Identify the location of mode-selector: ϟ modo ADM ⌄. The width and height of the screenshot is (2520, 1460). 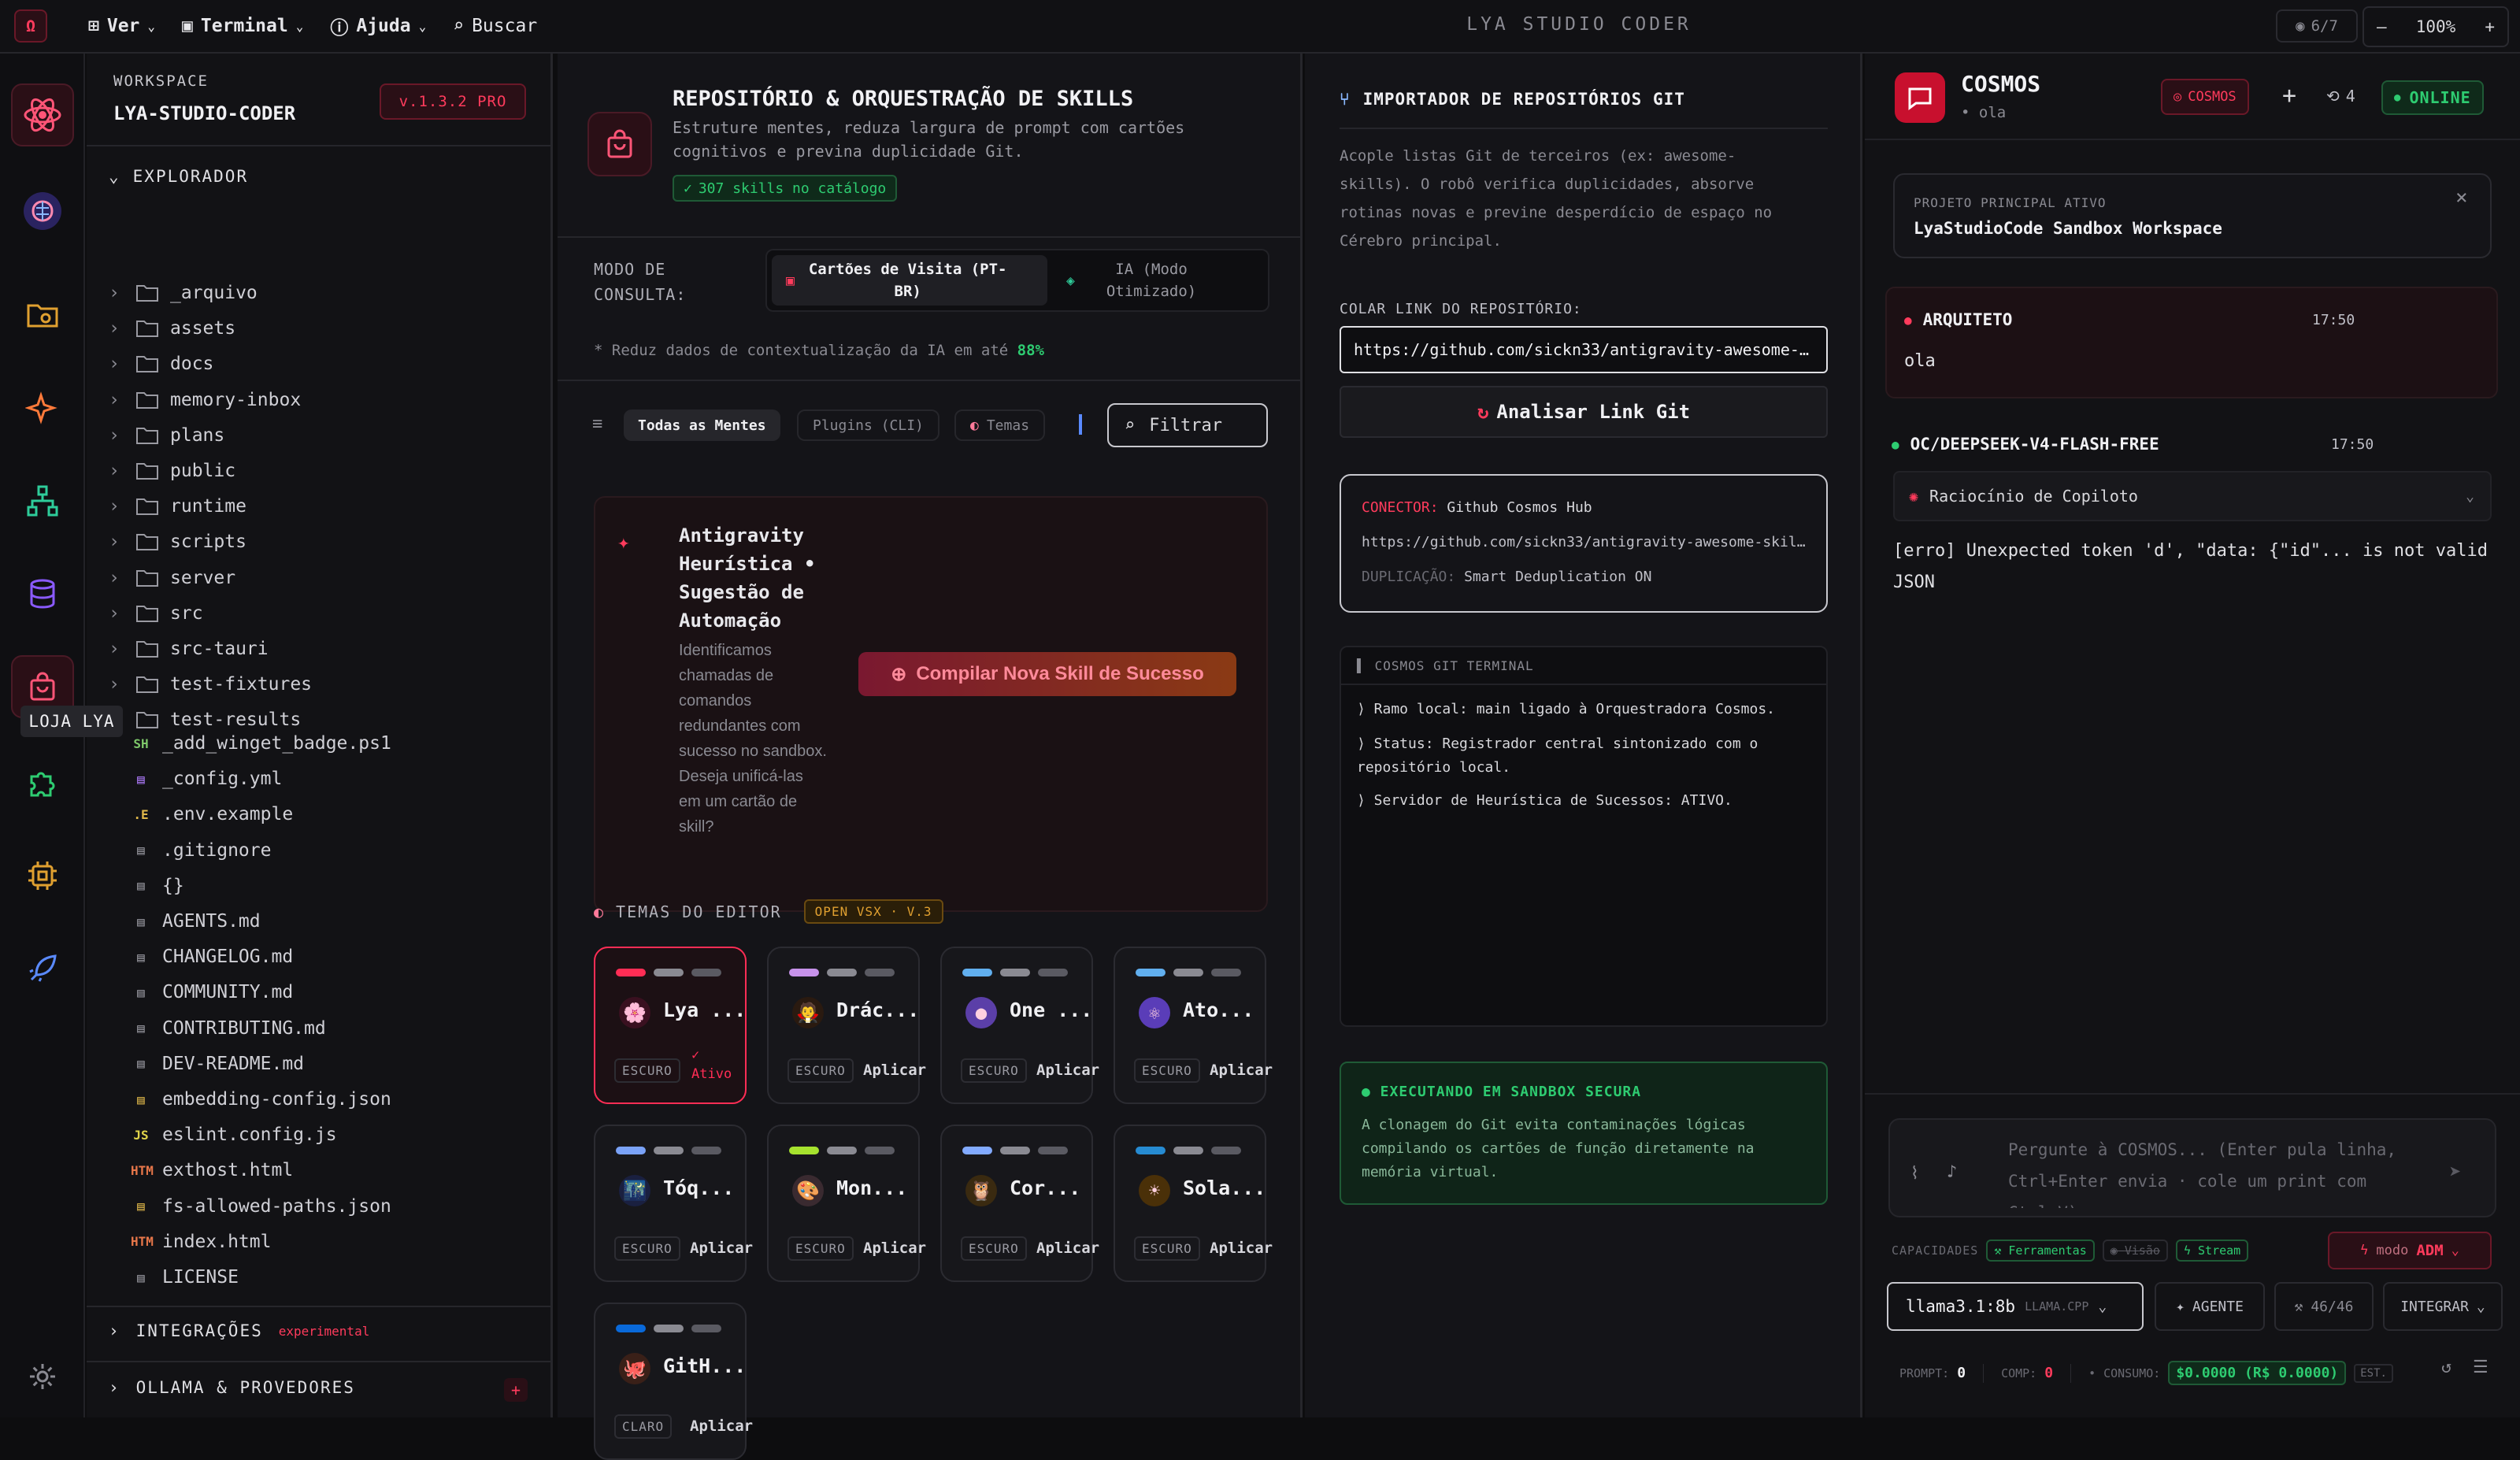
(2410, 1250).